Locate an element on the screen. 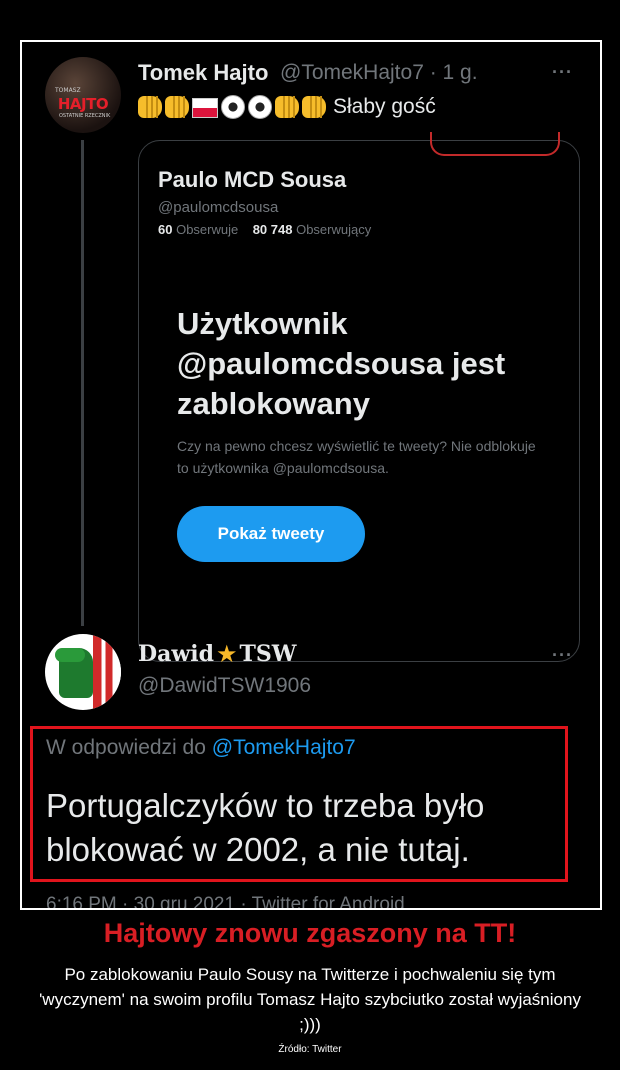 The width and height of the screenshot is (620, 1070). tweet1-body: Słaby gość is located at coordinates (287, 107).